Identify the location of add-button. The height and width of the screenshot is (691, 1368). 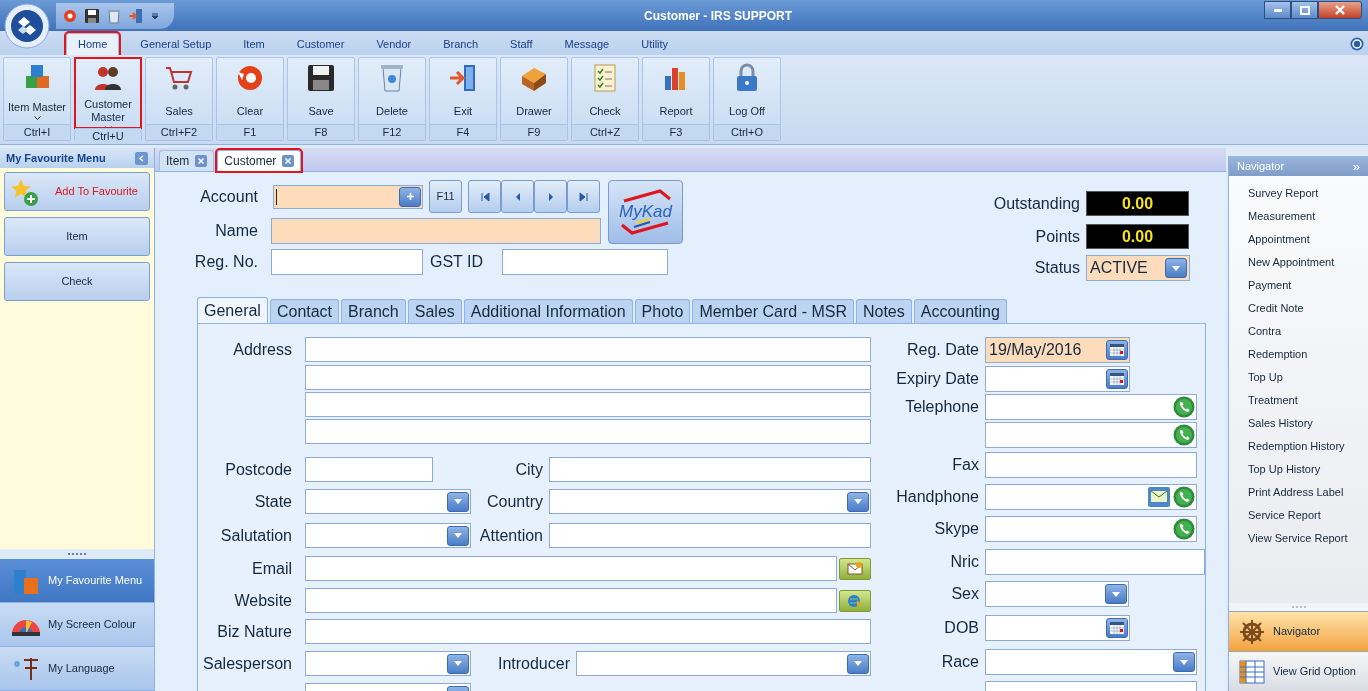
(410, 196).